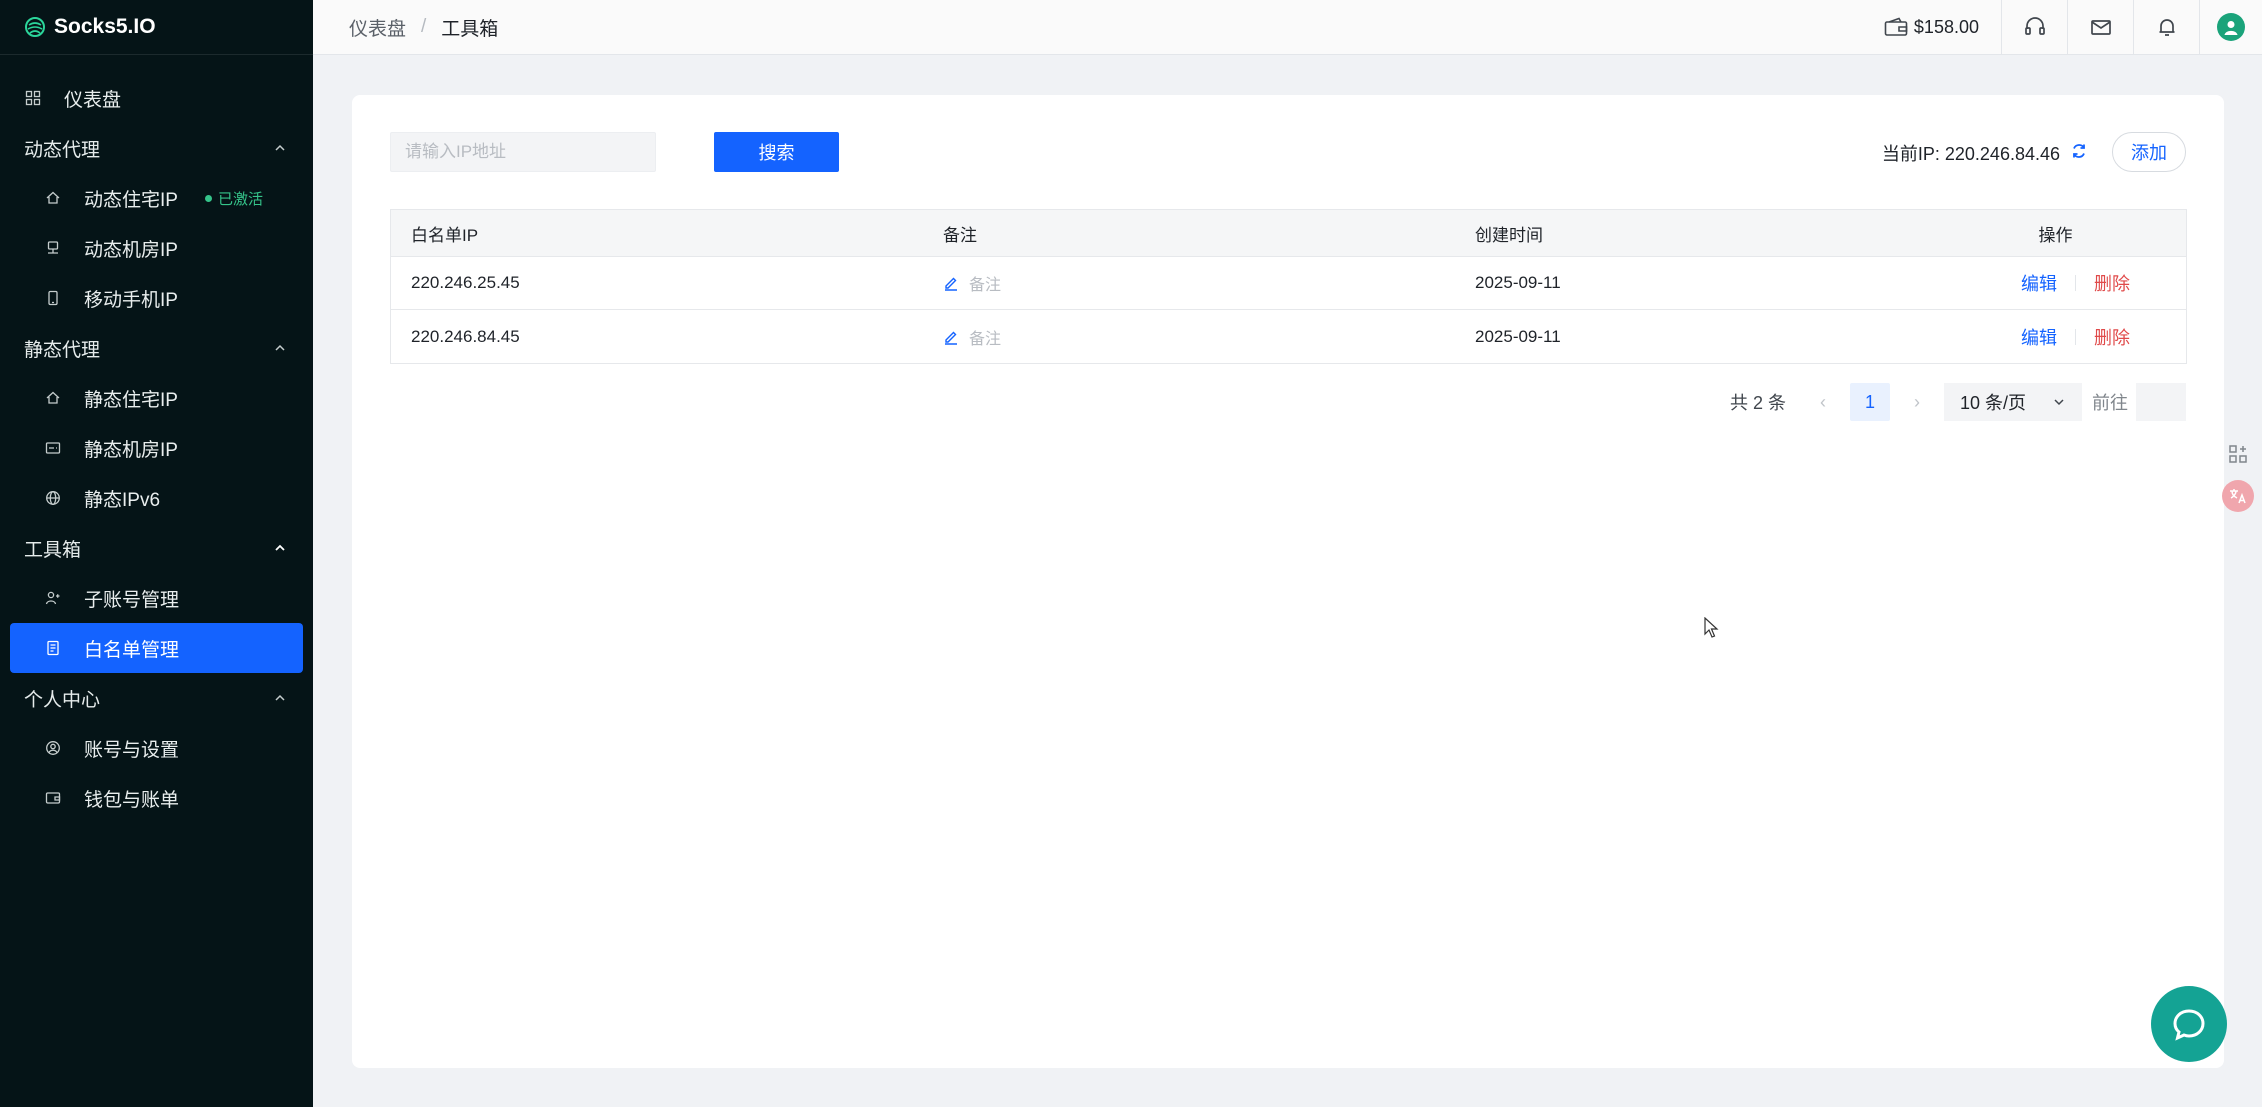  I want to click on search-button: 搜索, so click(776, 152).